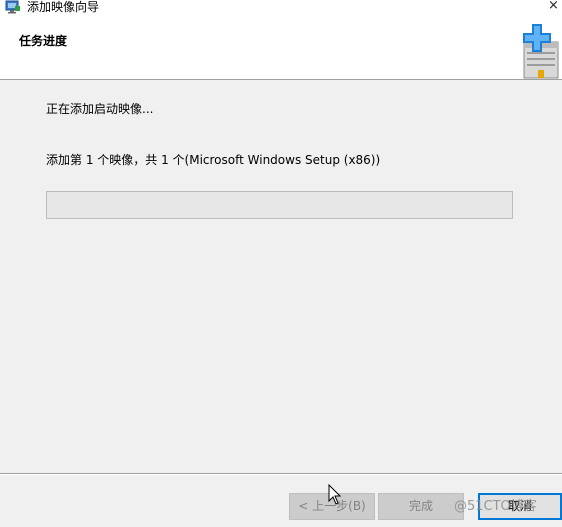 The width and height of the screenshot is (562, 527). I want to click on finish-button: 完成, so click(421, 506).